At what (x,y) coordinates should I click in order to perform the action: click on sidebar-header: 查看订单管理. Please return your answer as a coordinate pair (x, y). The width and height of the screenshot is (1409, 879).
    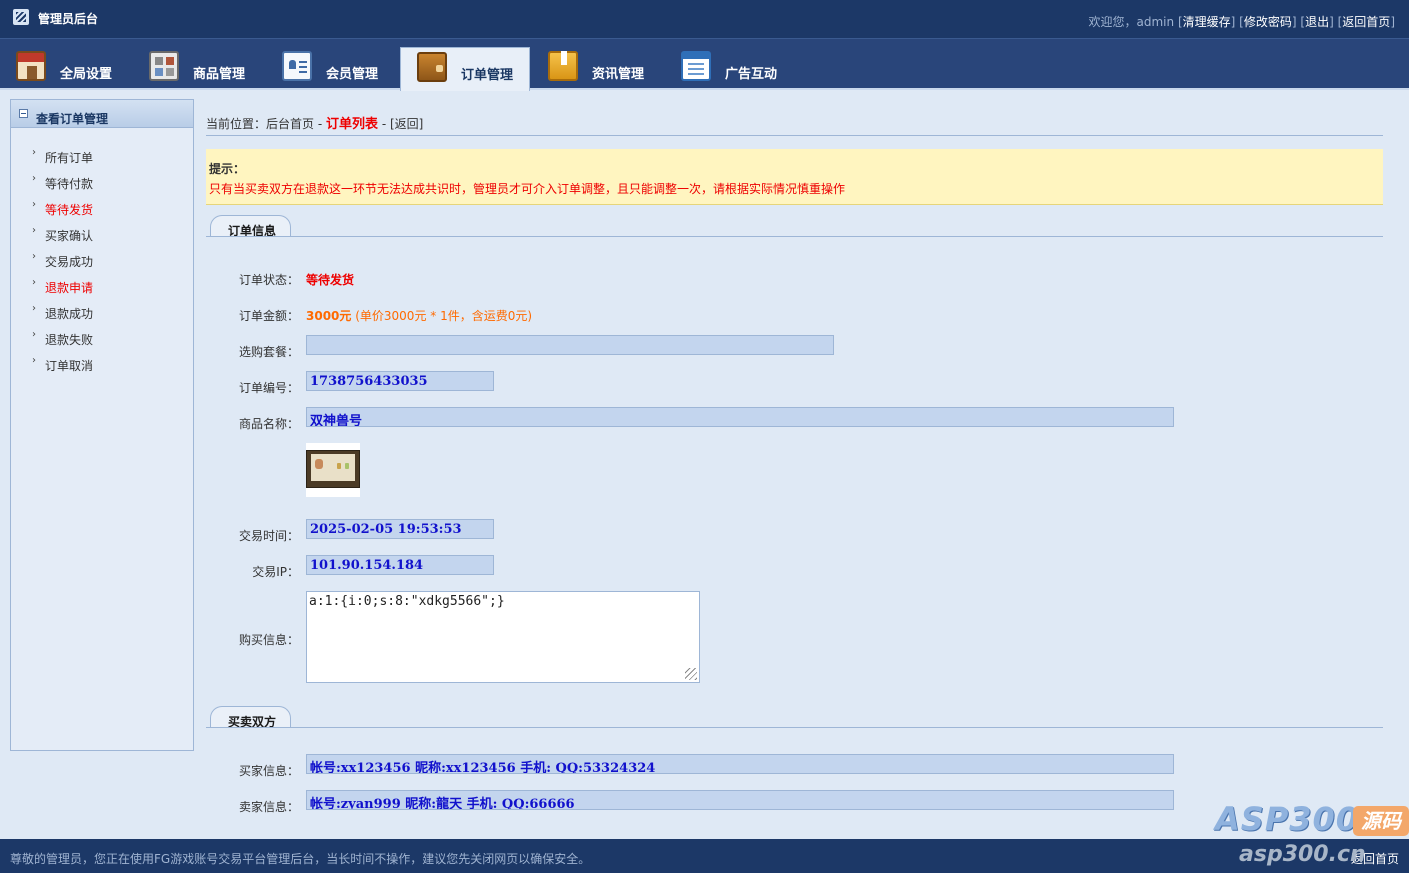
    Looking at the image, I should click on (102, 114).